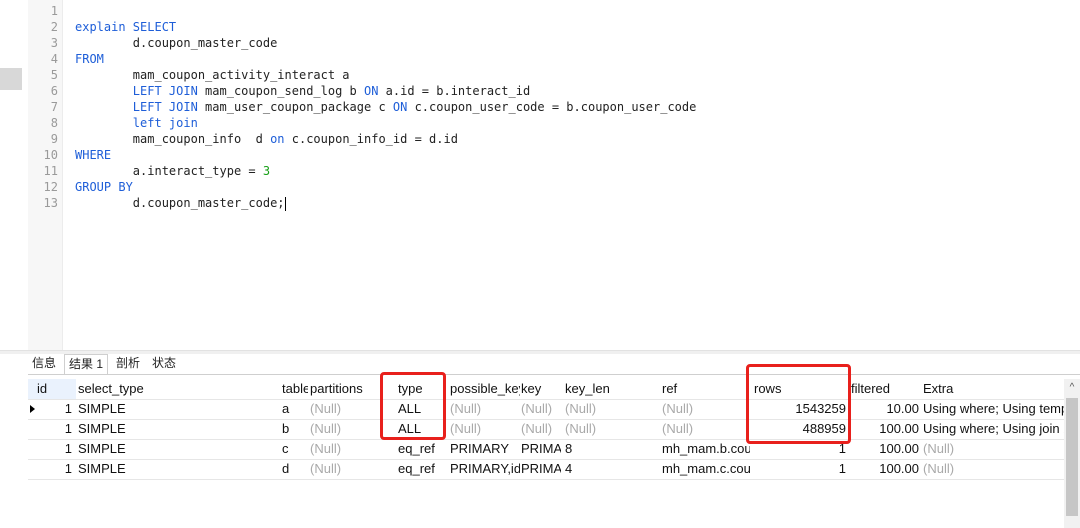 This screenshot has height=528, width=1080. Describe the element at coordinates (176, 43) in the screenshot. I see `sql-text: d.coupon_master_code` at that location.